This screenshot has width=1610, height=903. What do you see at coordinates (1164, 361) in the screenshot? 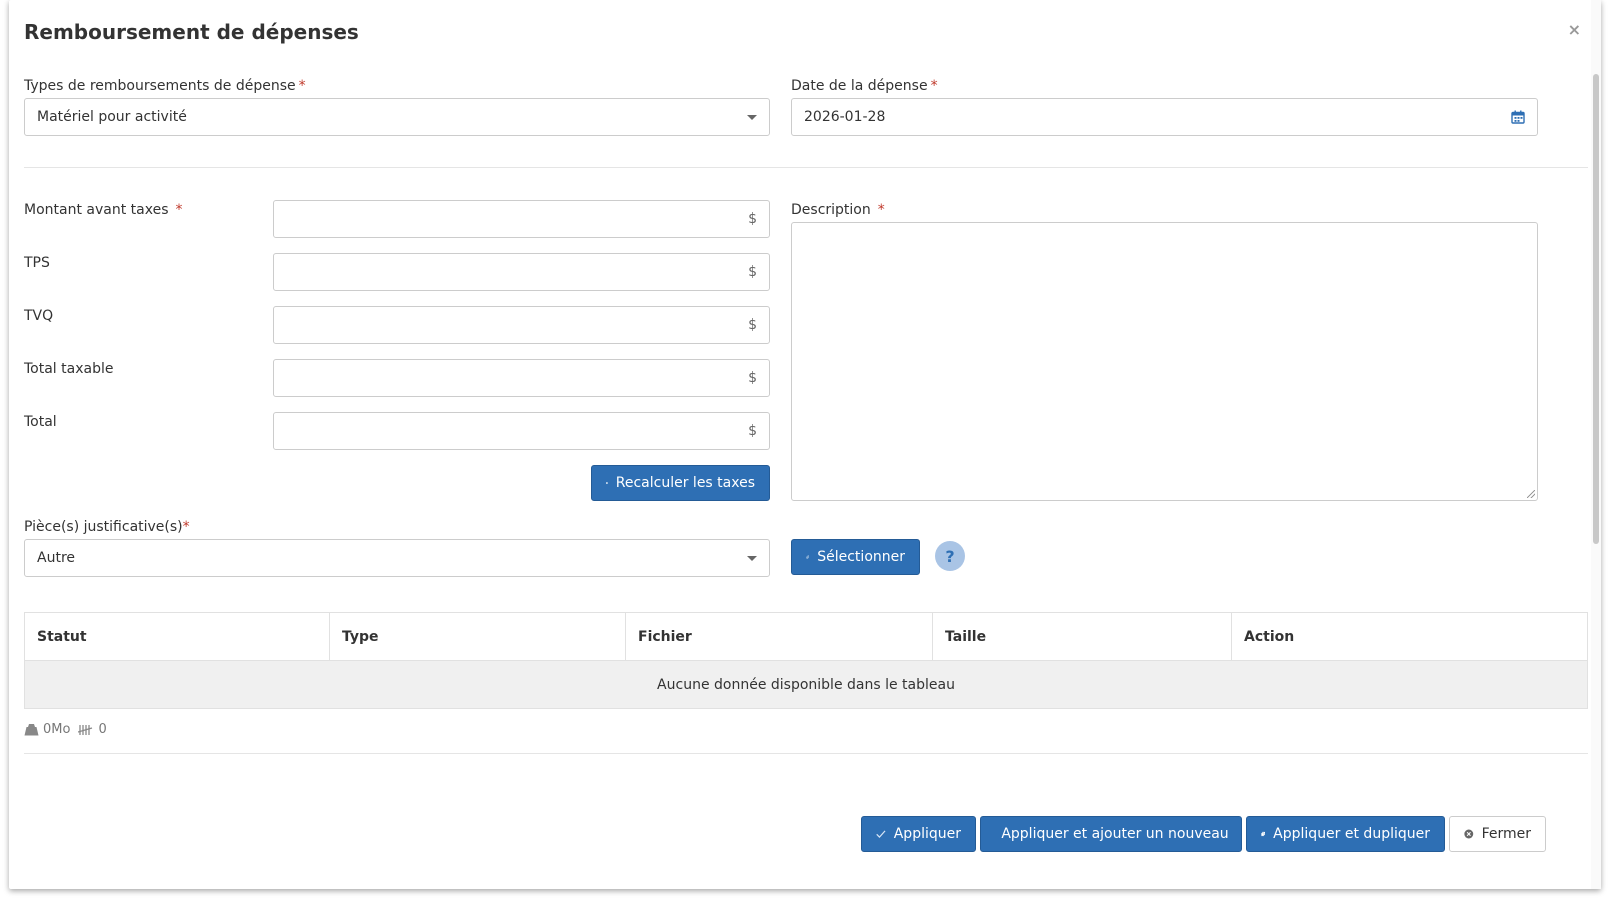
I see `description-textarea` at bounding box center [1164, 361].